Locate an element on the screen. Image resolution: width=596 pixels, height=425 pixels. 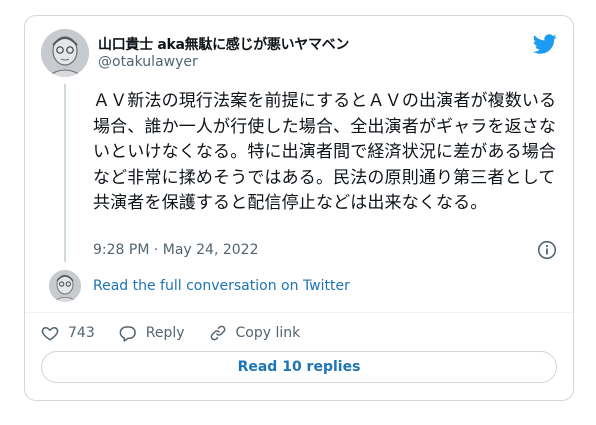
author-avatar is located at coordinates (65, 53).